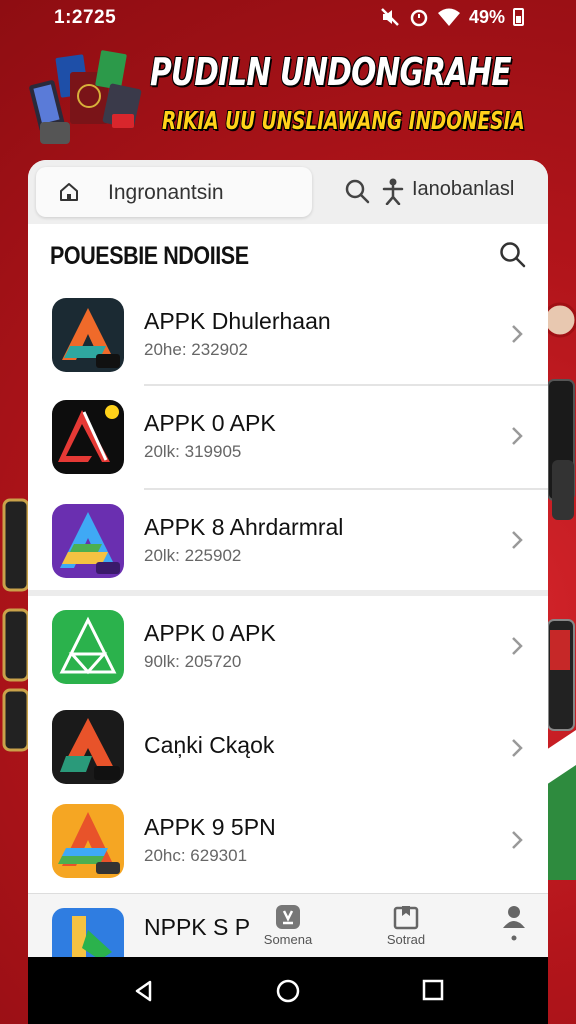 This screenshot has width=576, height=1024. I want to click on apk-icon-black-red, so click(88, 437).